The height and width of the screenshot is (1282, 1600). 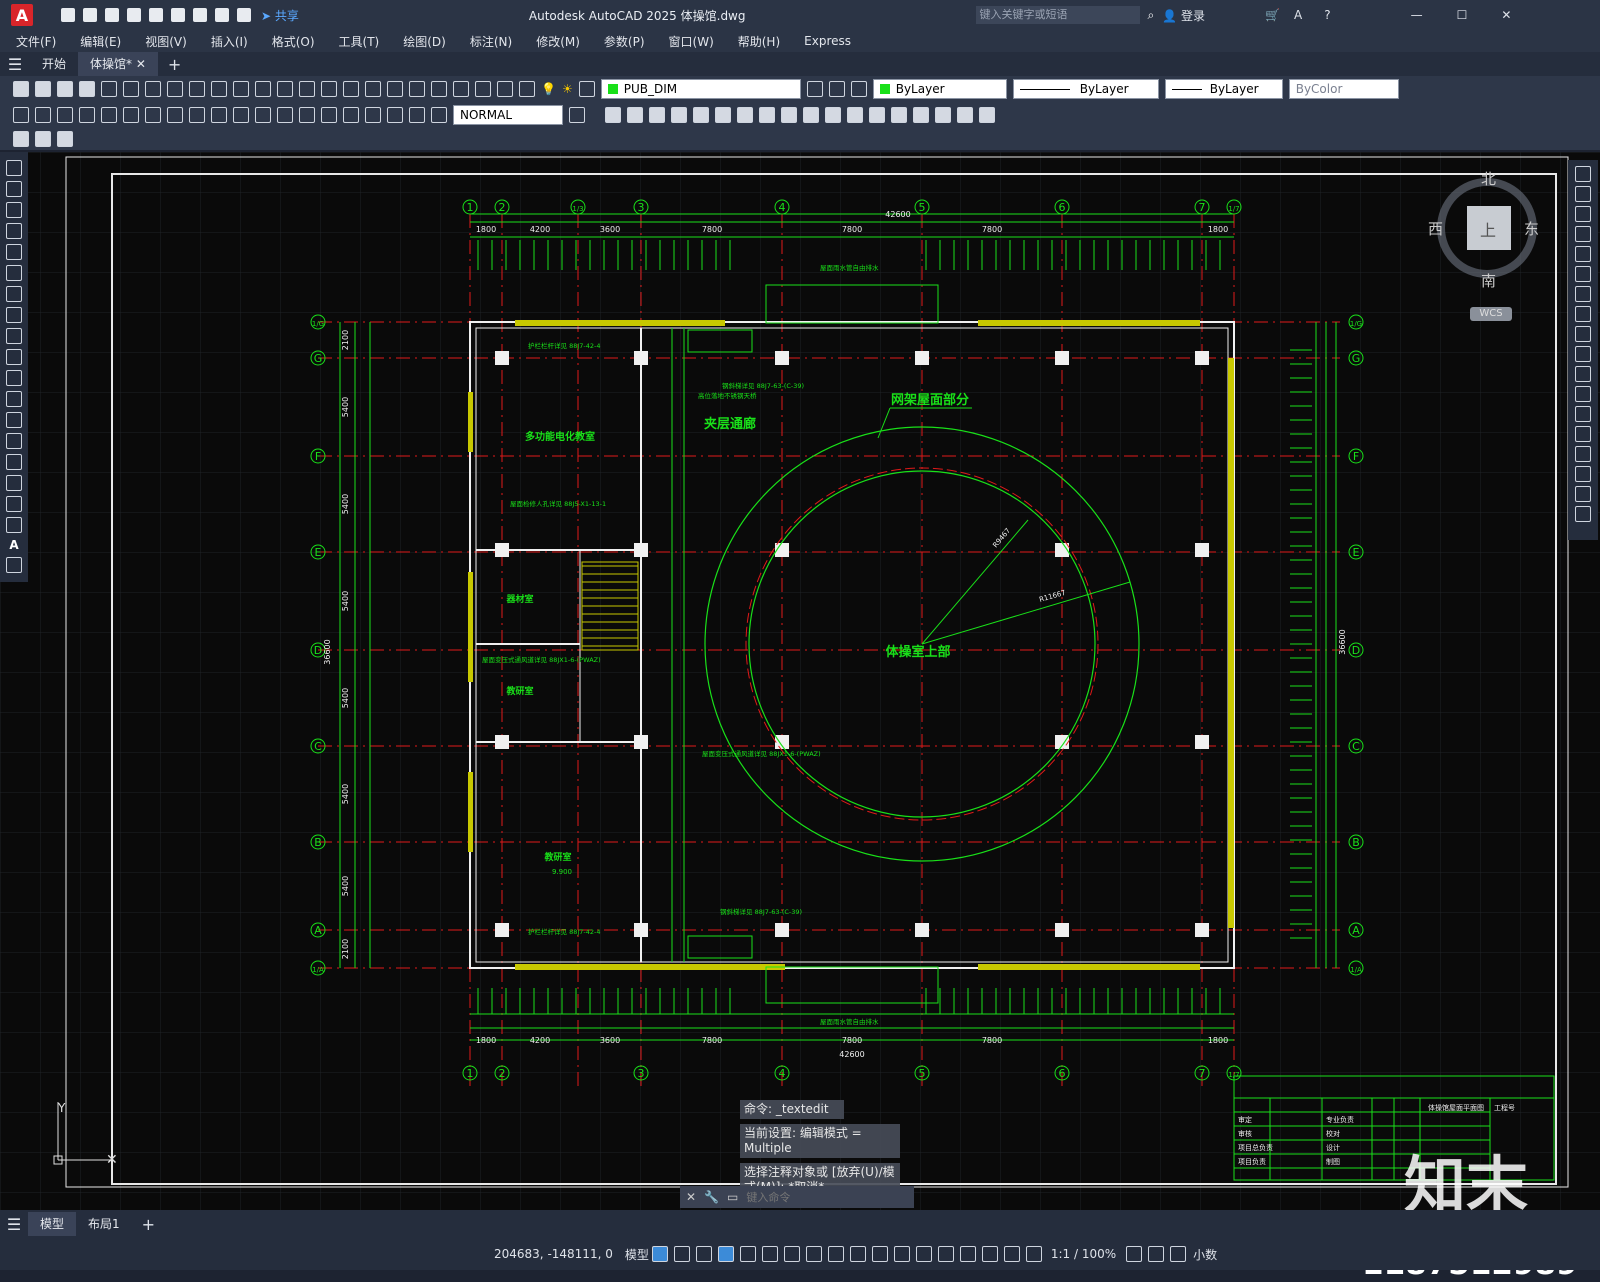 What do you see at coordinates (174, 64) in the screenshot?
I see `new-tab-icon: +` at bounding box center [174, 64].